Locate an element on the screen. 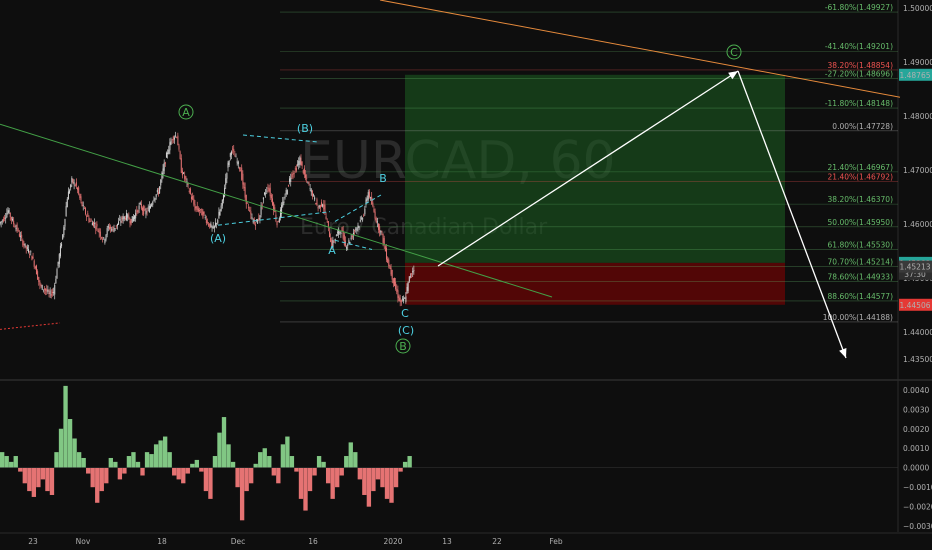 This screenshot has height=550, width=932. fib-level-label: 50.00%(1.45950) is located at coordinates (861, 222).